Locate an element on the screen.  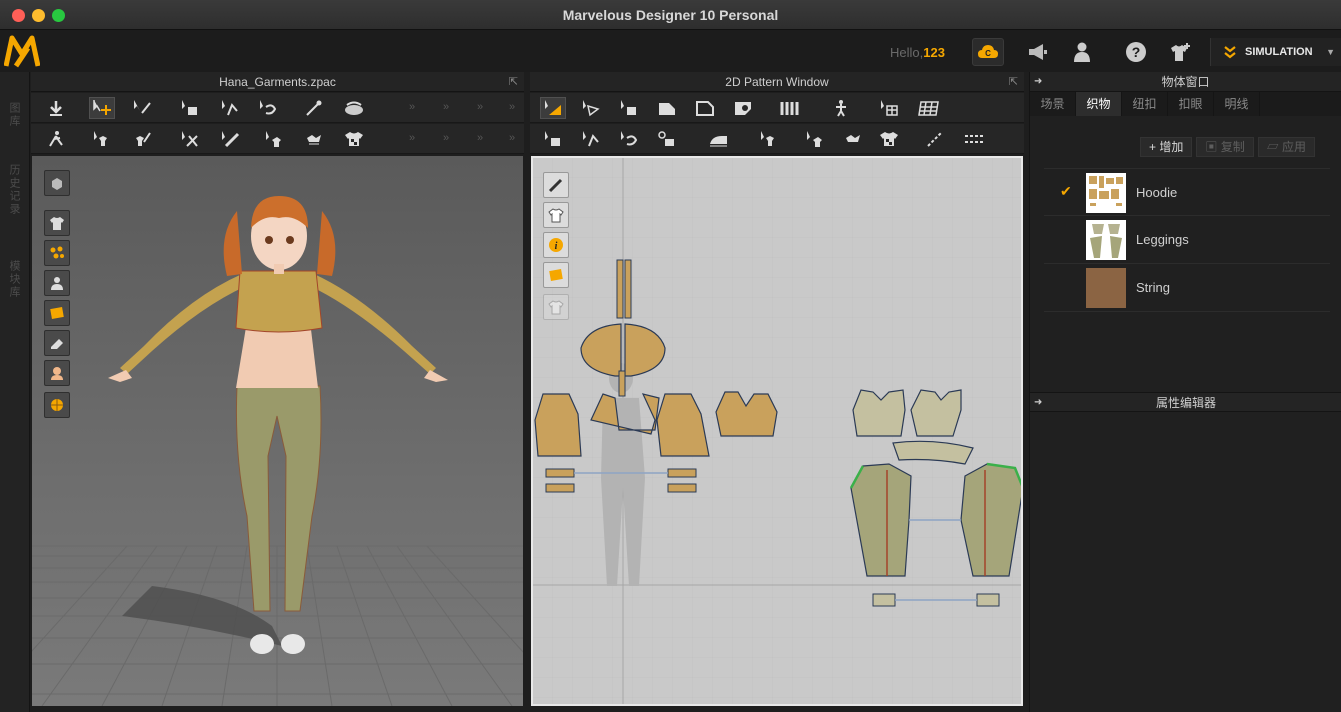
fabric-actions: + 增加 ▣ 复制 ▱ 应用 is located at coordinates (1228, 147).